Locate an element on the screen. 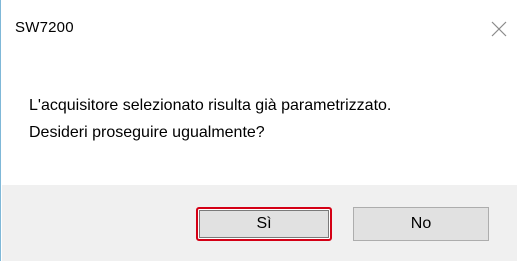 This screenshot has height=261, width=517. no-button: No is located at coordinates (421, 224).